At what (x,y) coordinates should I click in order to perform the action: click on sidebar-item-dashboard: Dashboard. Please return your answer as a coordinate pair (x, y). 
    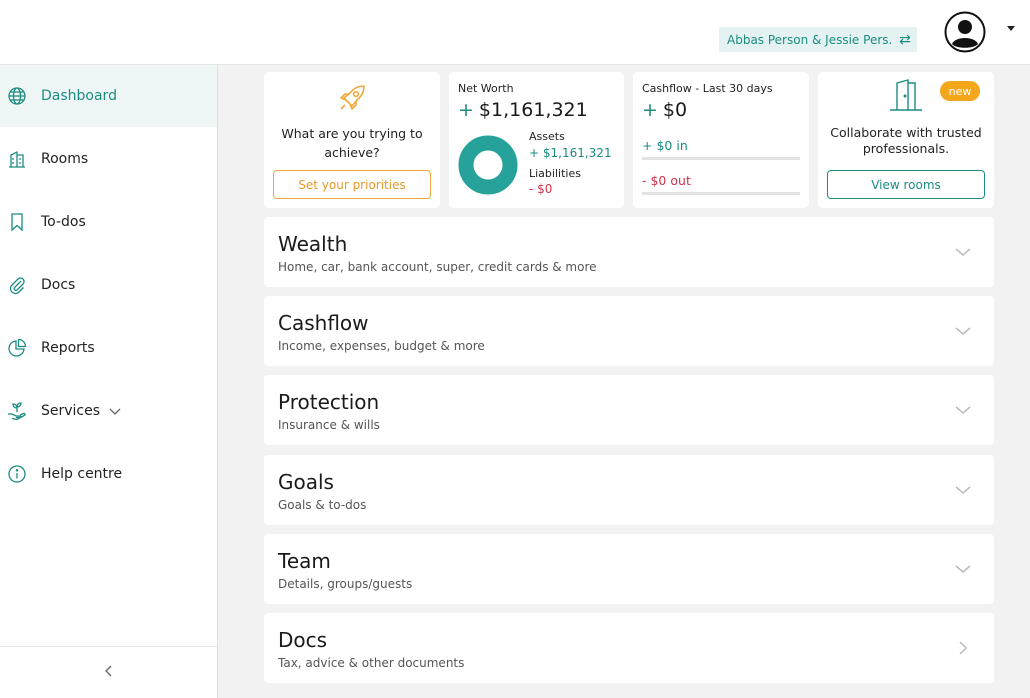
    Looking at the image, I should click on (108, 96).